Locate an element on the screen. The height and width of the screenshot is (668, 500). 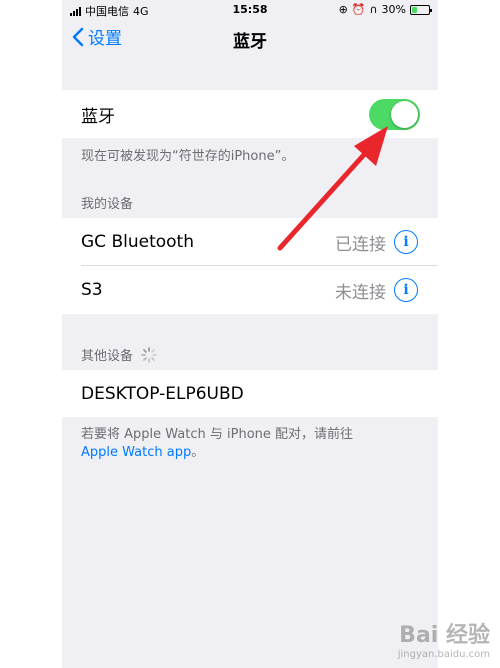
toggle-knob is located at coordinates (404, 114).